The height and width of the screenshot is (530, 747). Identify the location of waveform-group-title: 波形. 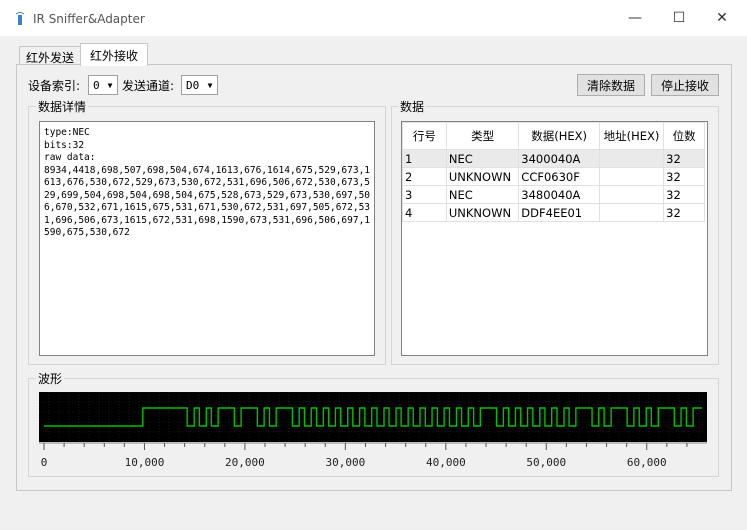
(50, 378).